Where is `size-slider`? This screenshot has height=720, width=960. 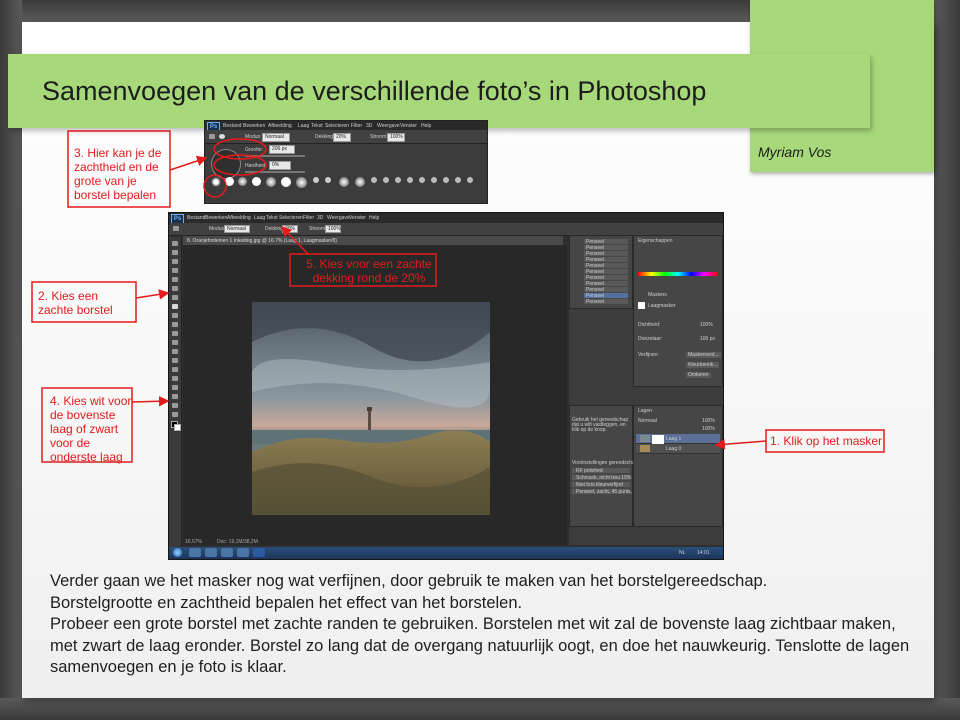 size-slider is located at coordinates (275, 156).